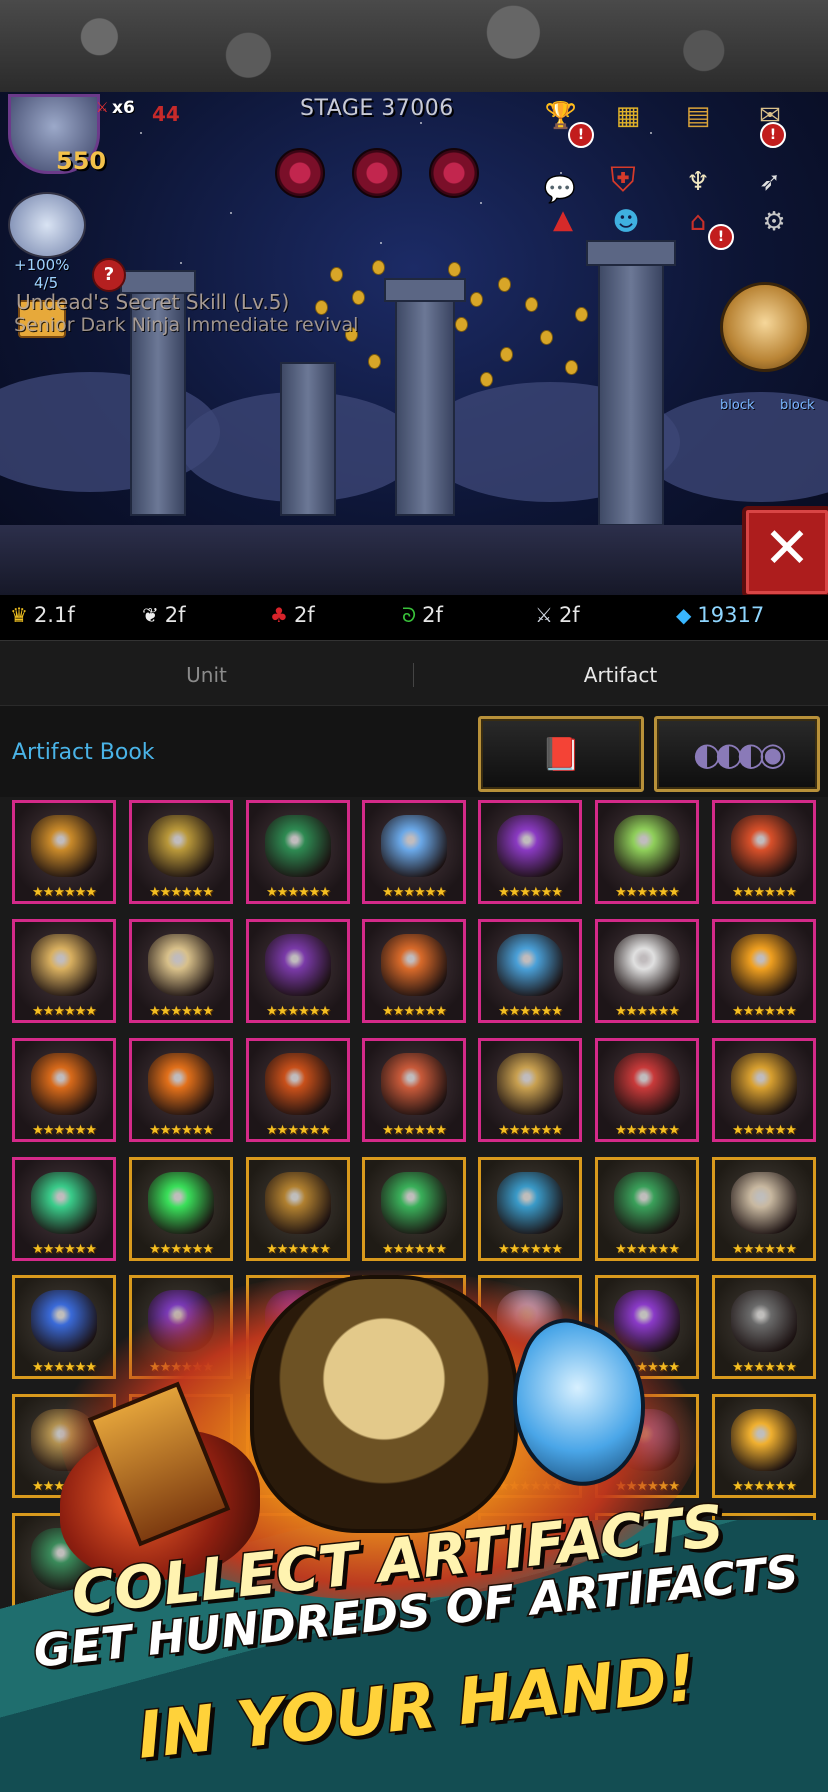 This screenshot has height=1792, width=828. Describe the element at coordinates (785, 552) in the screenshot. I see `close-button: ✕` at that location.